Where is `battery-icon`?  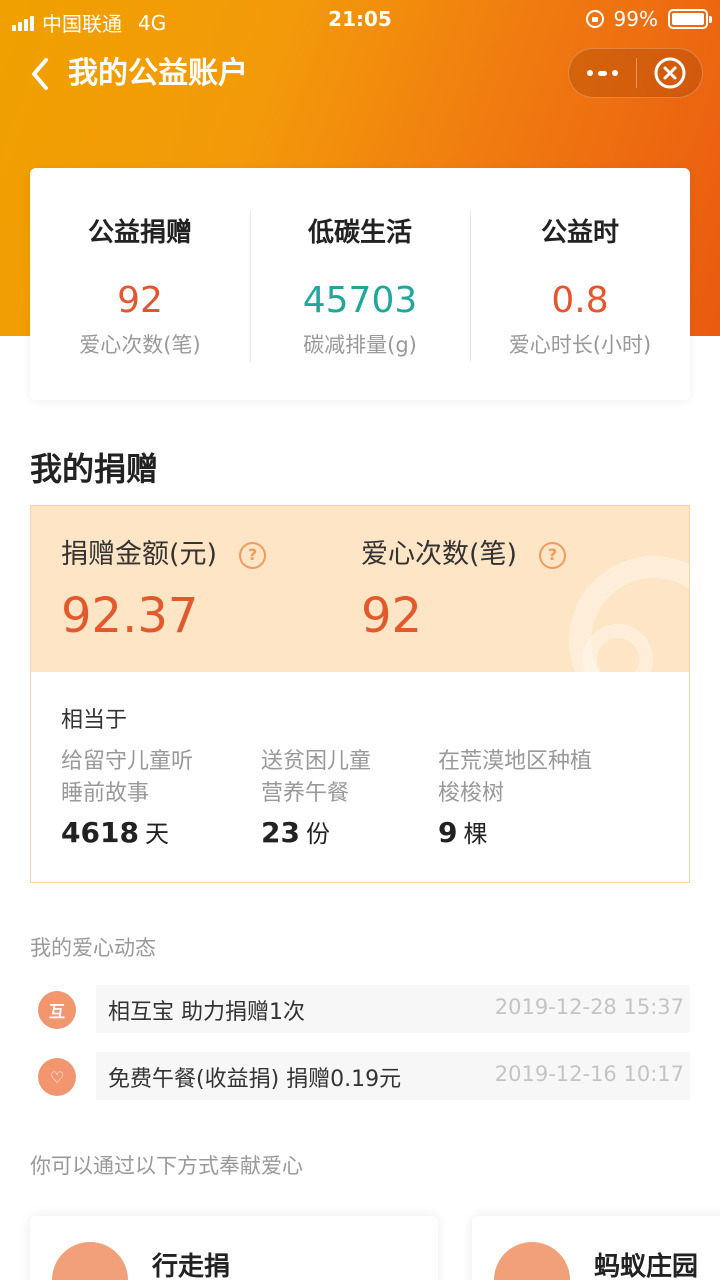
battery-icon is located at coordinates (690, 19).